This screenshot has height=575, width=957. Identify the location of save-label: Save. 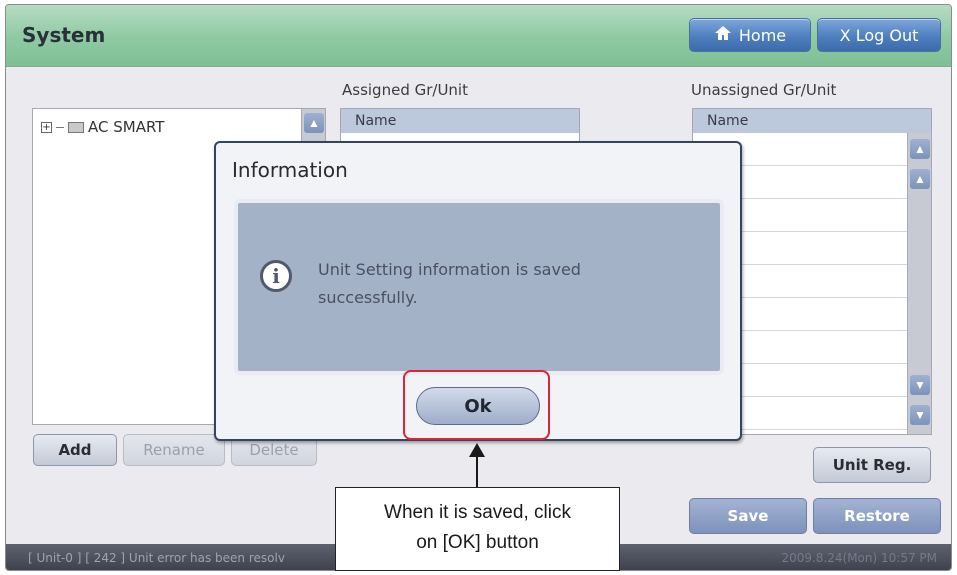
(748, 516).